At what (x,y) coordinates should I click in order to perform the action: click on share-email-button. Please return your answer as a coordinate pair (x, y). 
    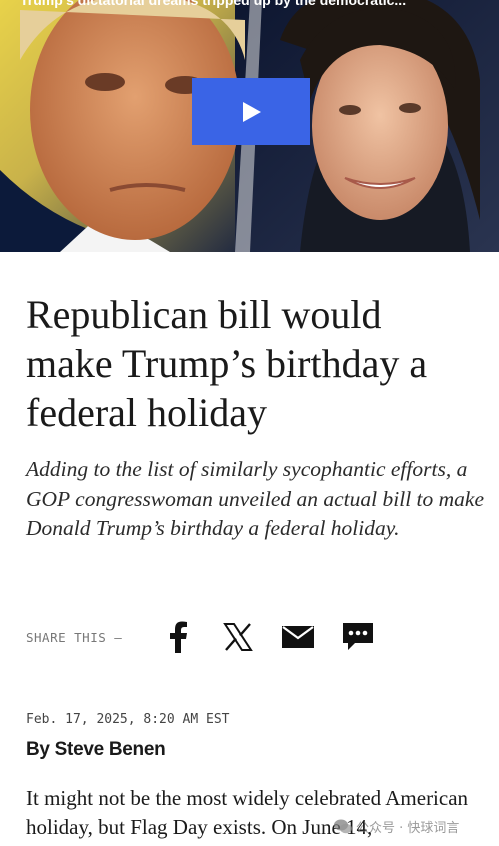
    Looking at the image, I should click on (298, 637).